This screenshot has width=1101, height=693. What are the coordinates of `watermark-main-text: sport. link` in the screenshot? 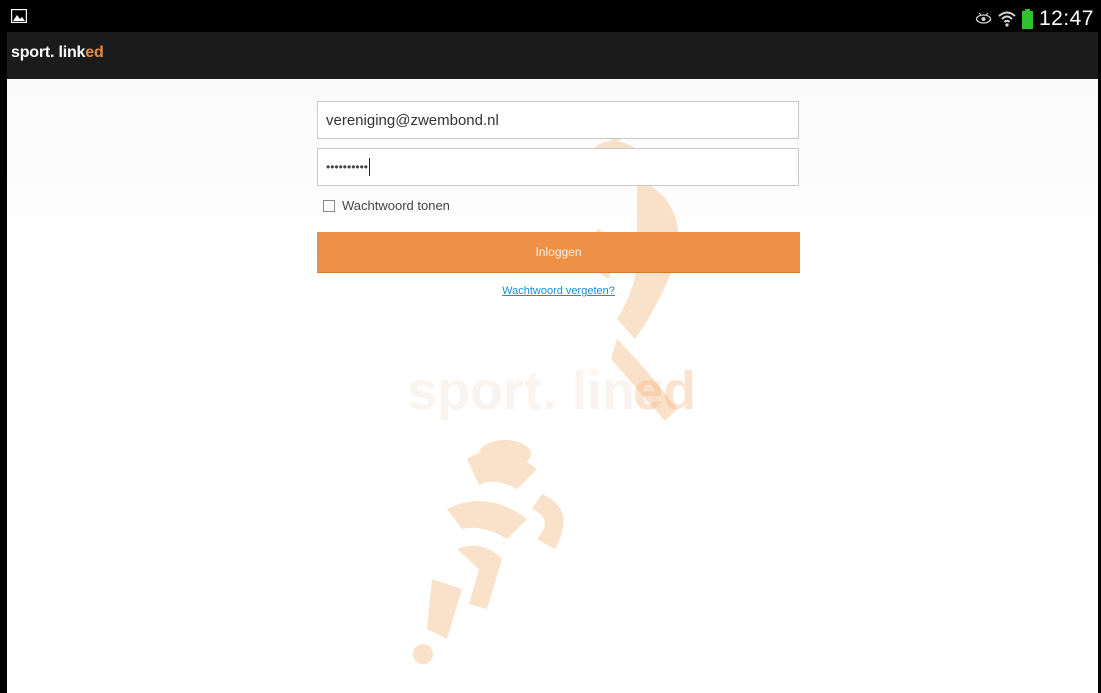 It's located at (536, 391).